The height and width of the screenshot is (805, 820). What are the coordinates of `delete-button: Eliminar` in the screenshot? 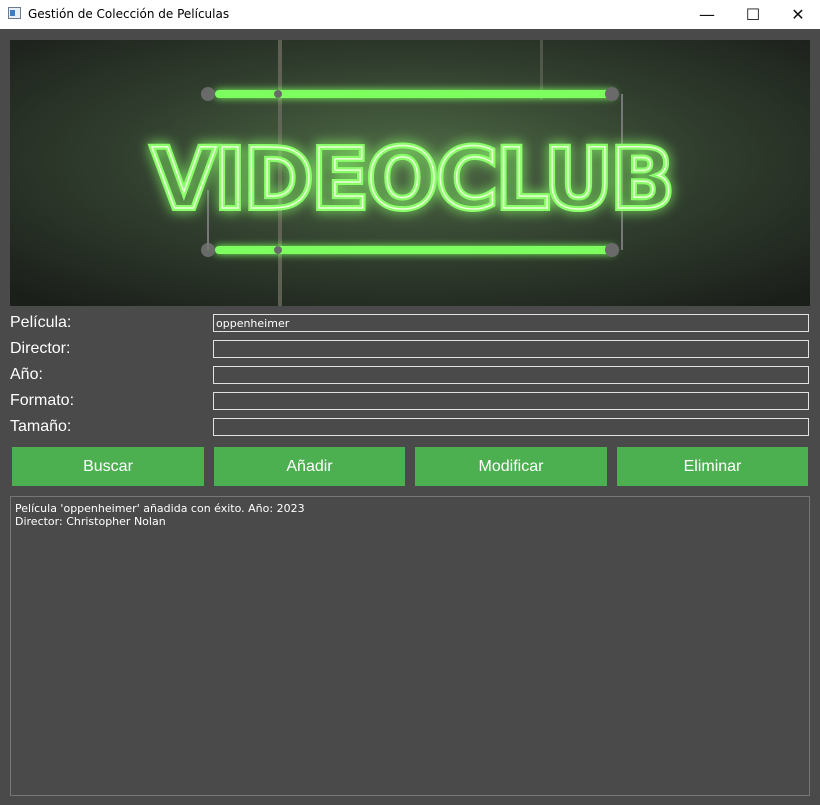 It's located at (712, 466).